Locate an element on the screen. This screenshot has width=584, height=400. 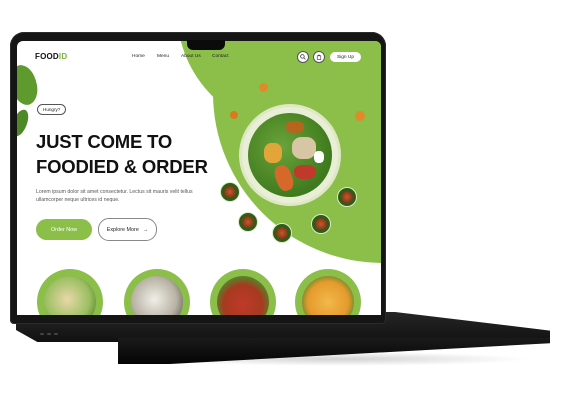
nav-menu: Menu is located at coordinates (163, 56).